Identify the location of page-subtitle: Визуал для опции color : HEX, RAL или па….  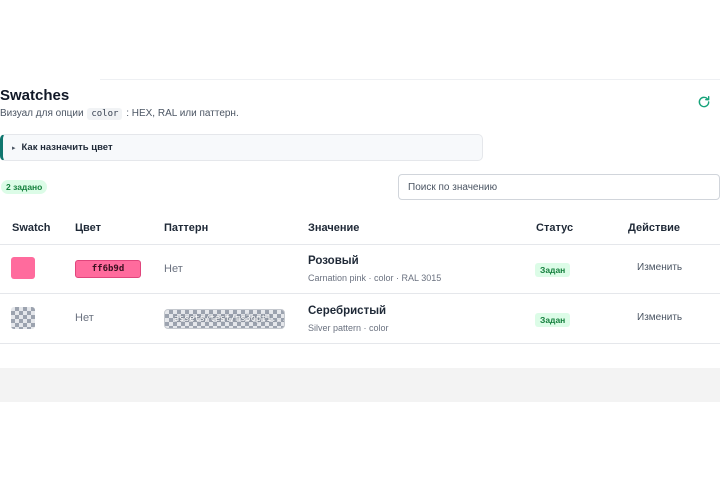
(119, 114).